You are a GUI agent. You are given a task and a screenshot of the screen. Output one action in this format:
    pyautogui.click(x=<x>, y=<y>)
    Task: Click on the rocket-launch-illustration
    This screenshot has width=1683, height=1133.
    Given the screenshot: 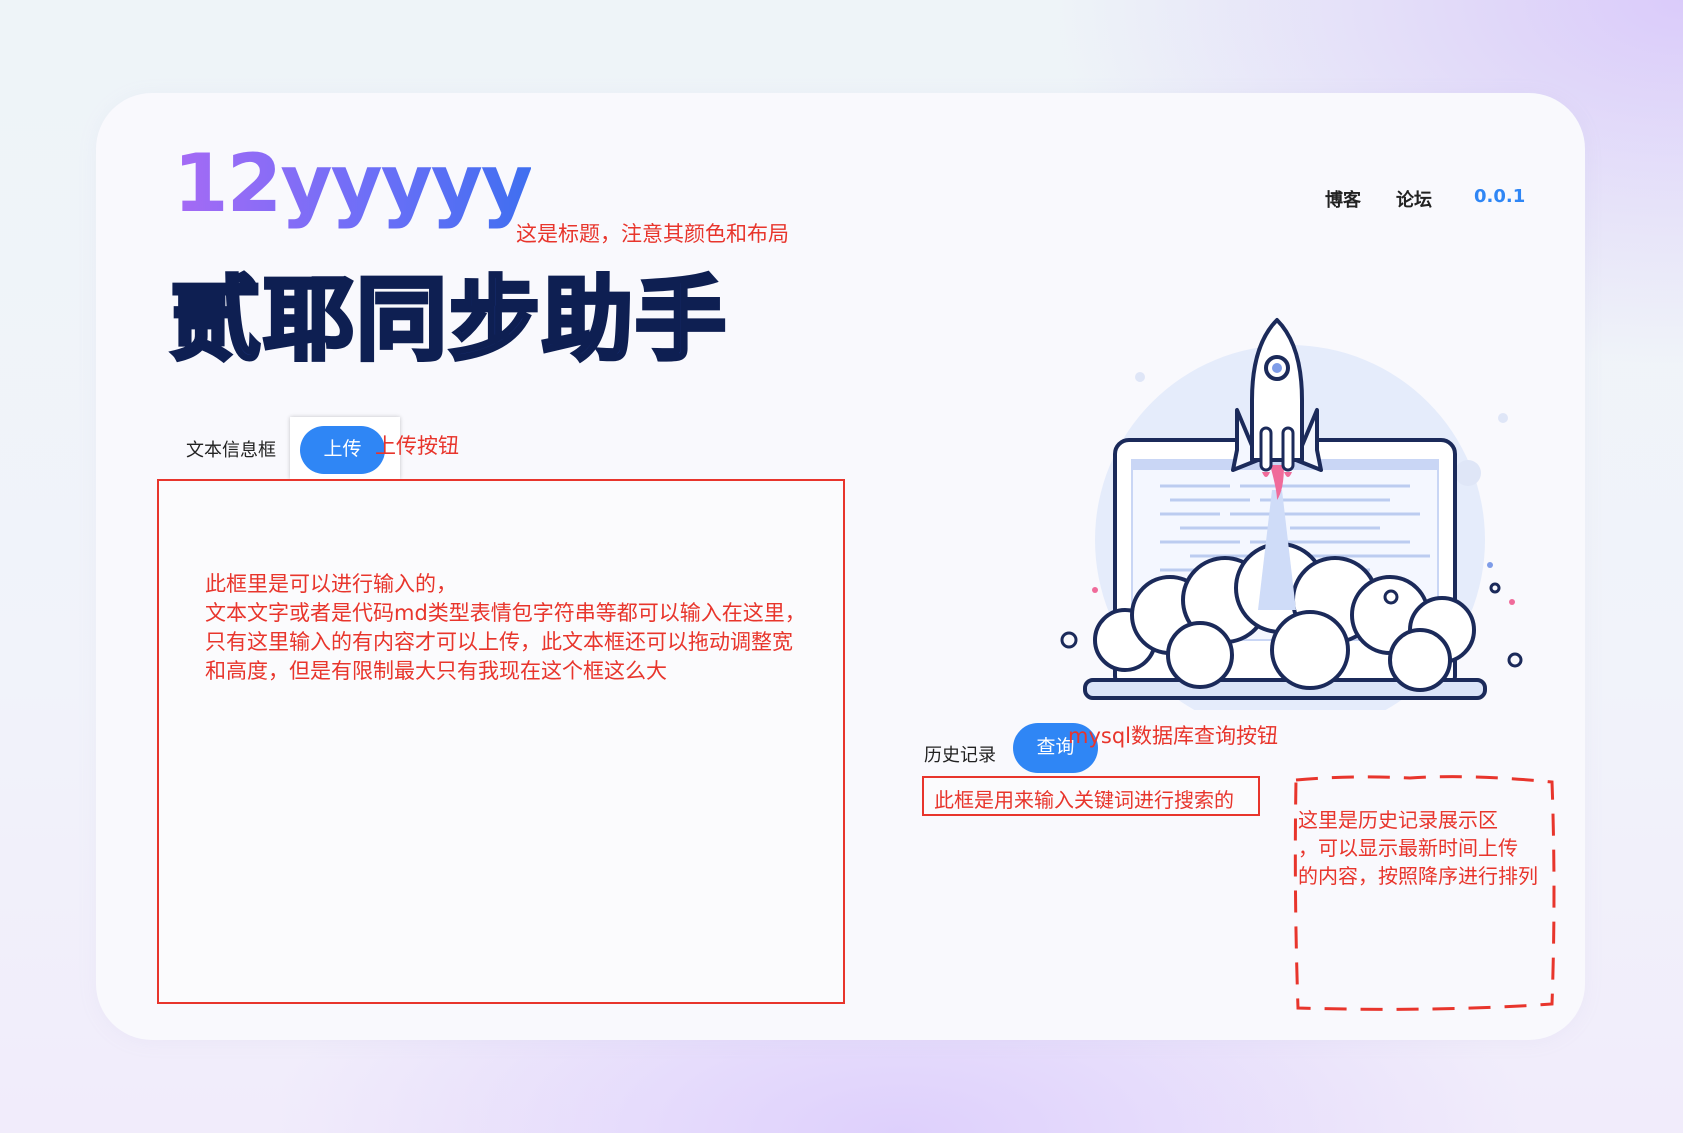 What is the action you would take?
    pyautogui.click(x=1291, y=514)
    